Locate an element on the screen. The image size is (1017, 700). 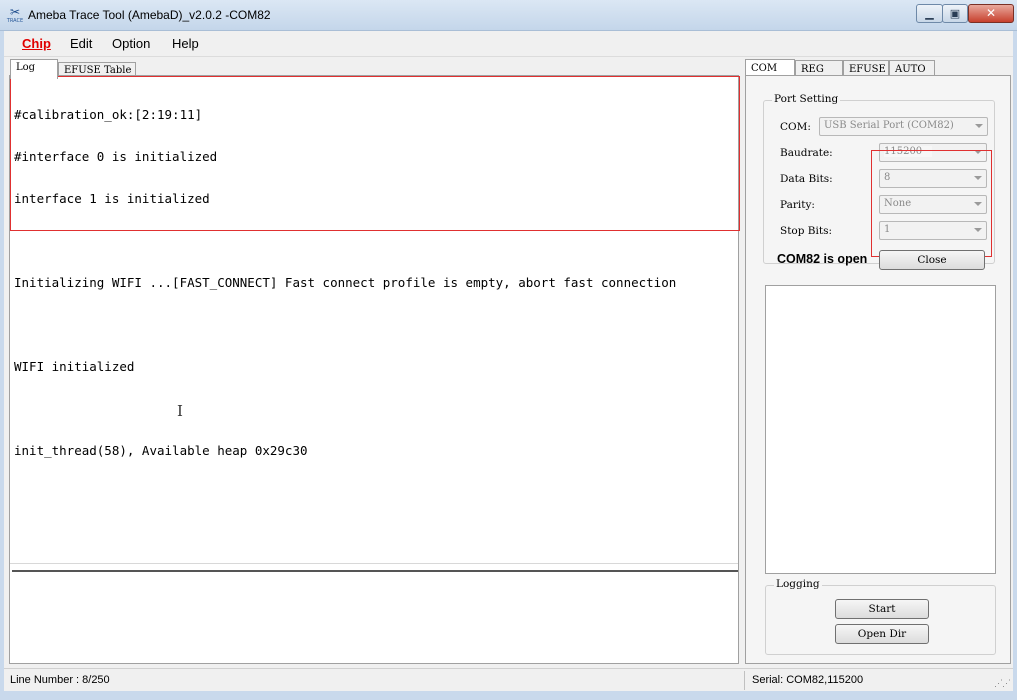
minimize-button: ▁ is located at coordinates (929, 13).